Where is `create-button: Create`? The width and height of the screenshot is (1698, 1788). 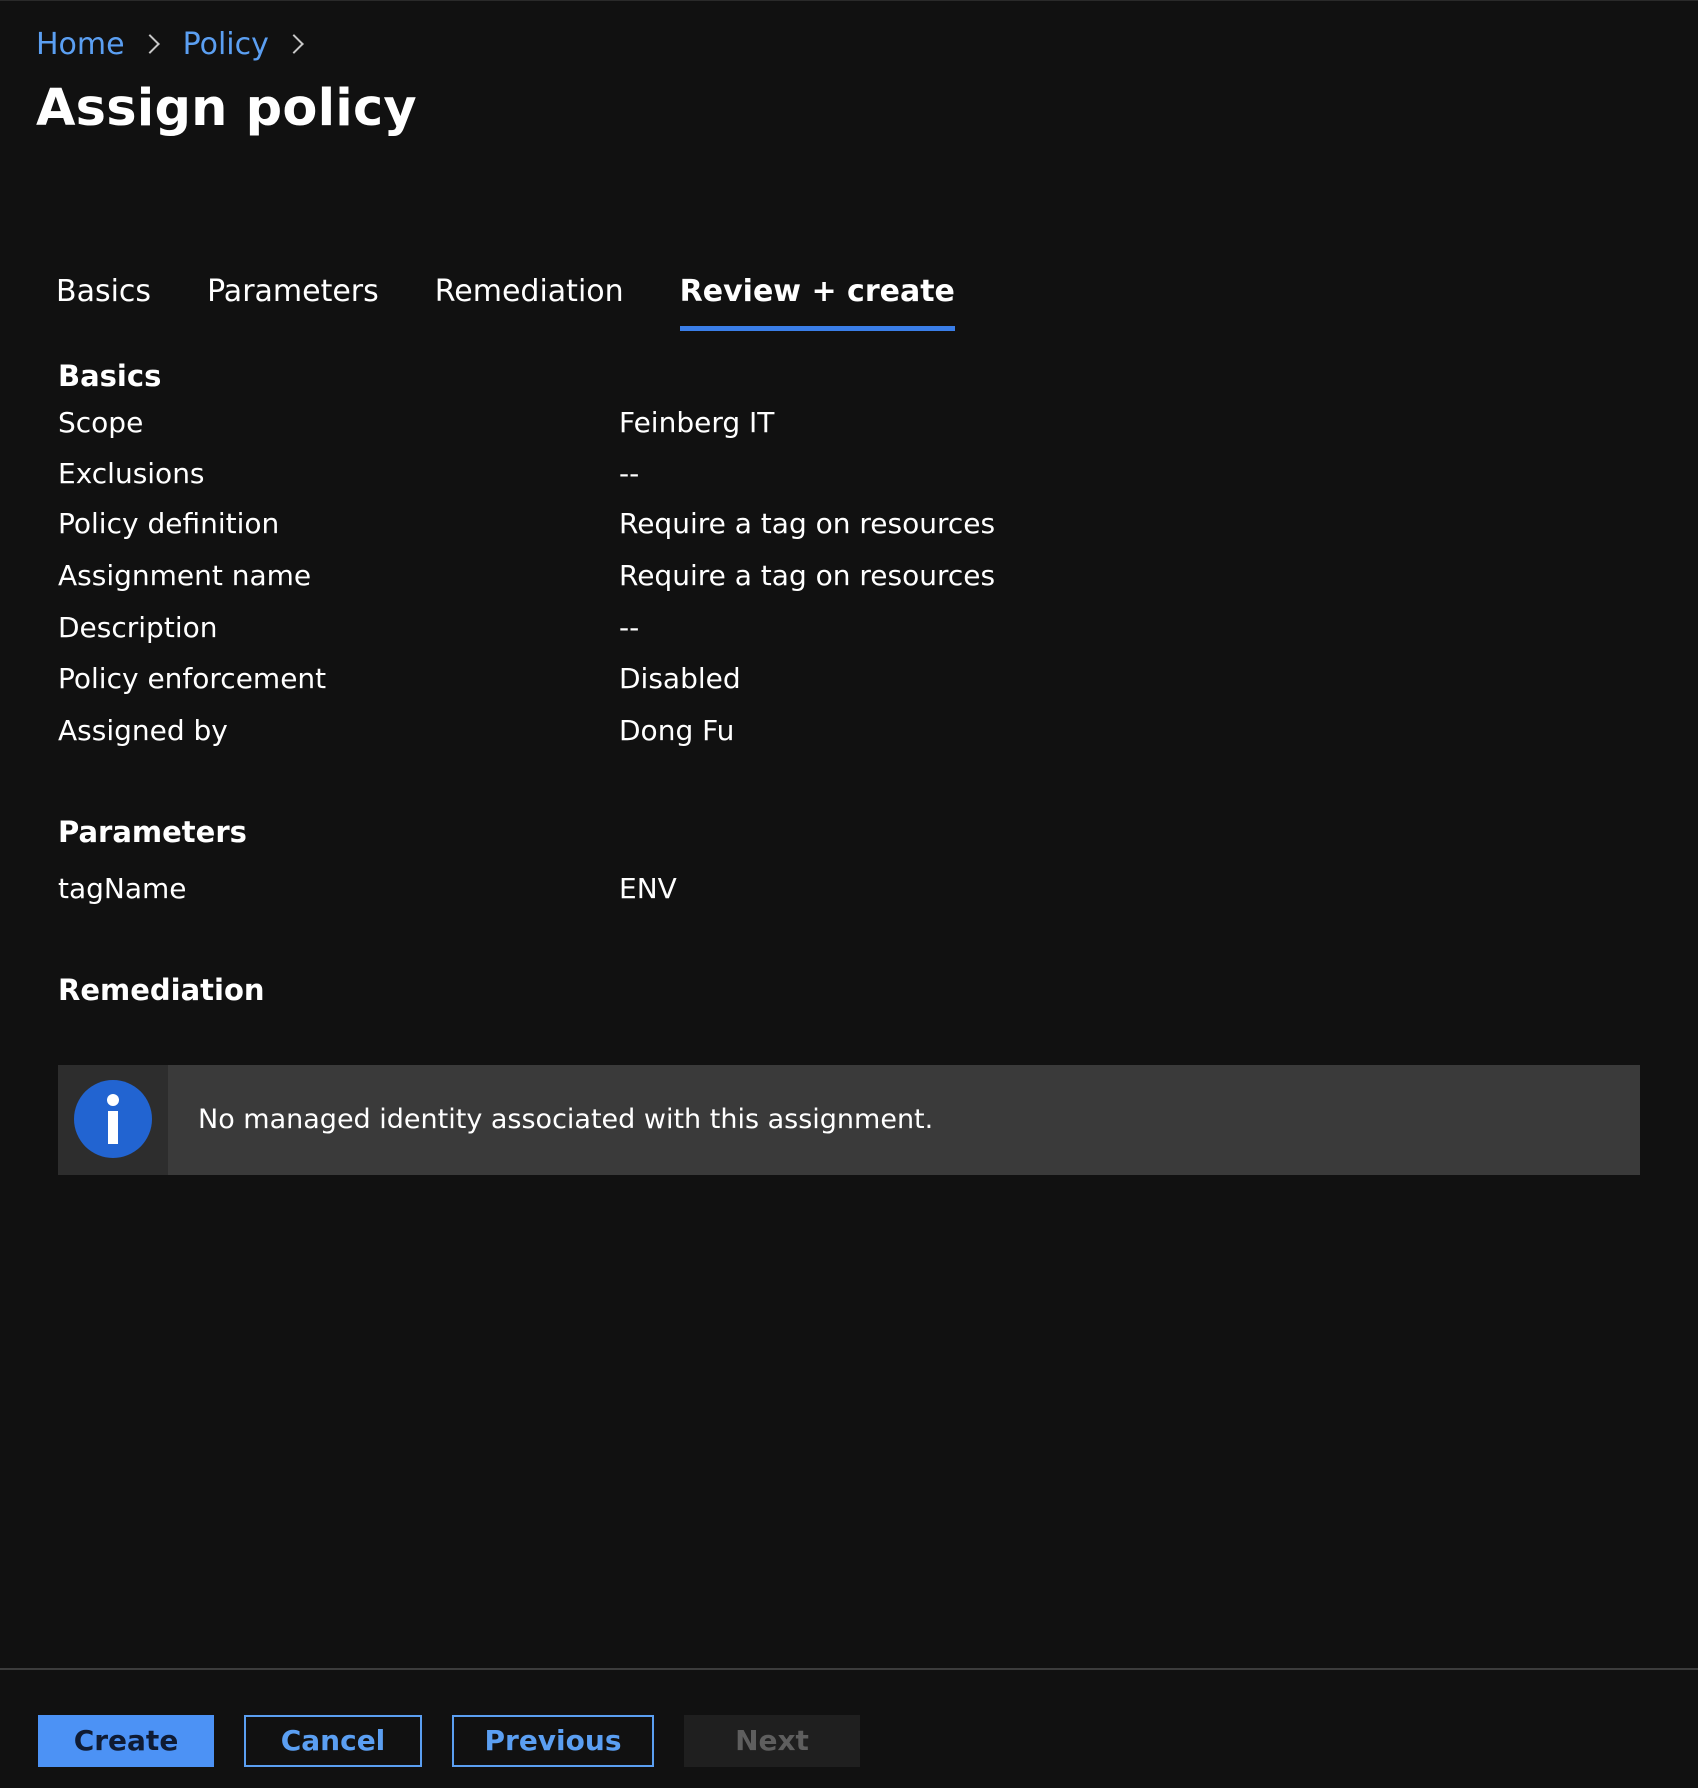 create-button: Create is located at coordinates (126, 1741).